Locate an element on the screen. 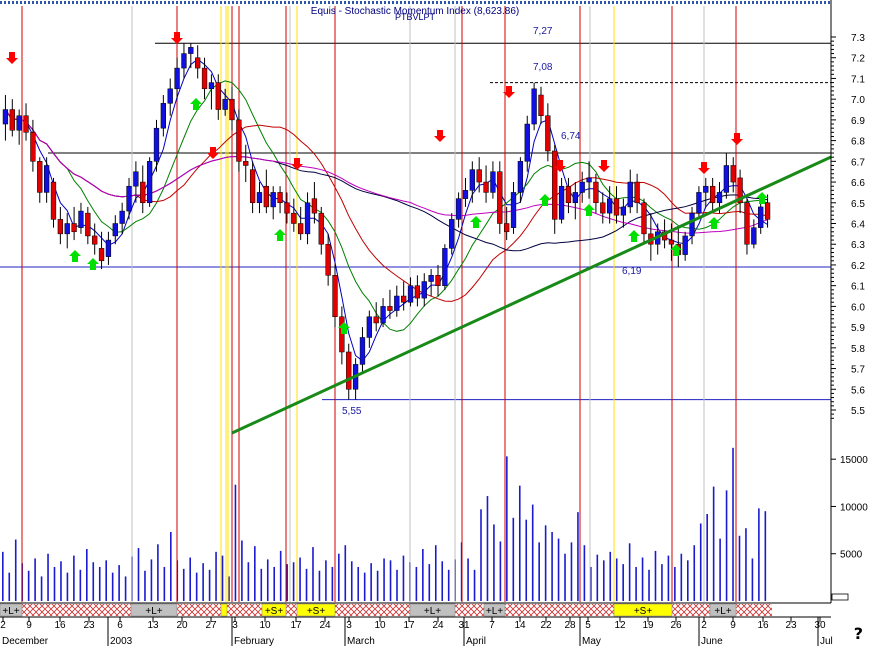 Image resolution: width=879 pixels, height=652 pixels. help-icon: ? is located at coordinates (858, 633).